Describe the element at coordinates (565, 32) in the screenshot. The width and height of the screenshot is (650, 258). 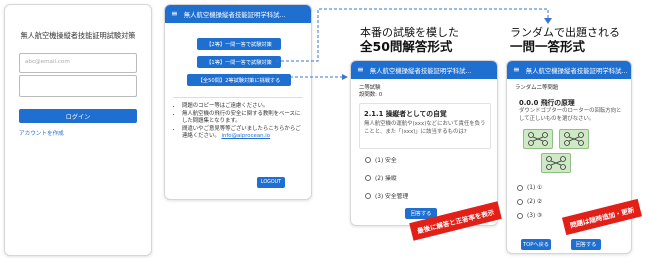
I see `quiz-caption-line1: ランダムで出題される` at that location.